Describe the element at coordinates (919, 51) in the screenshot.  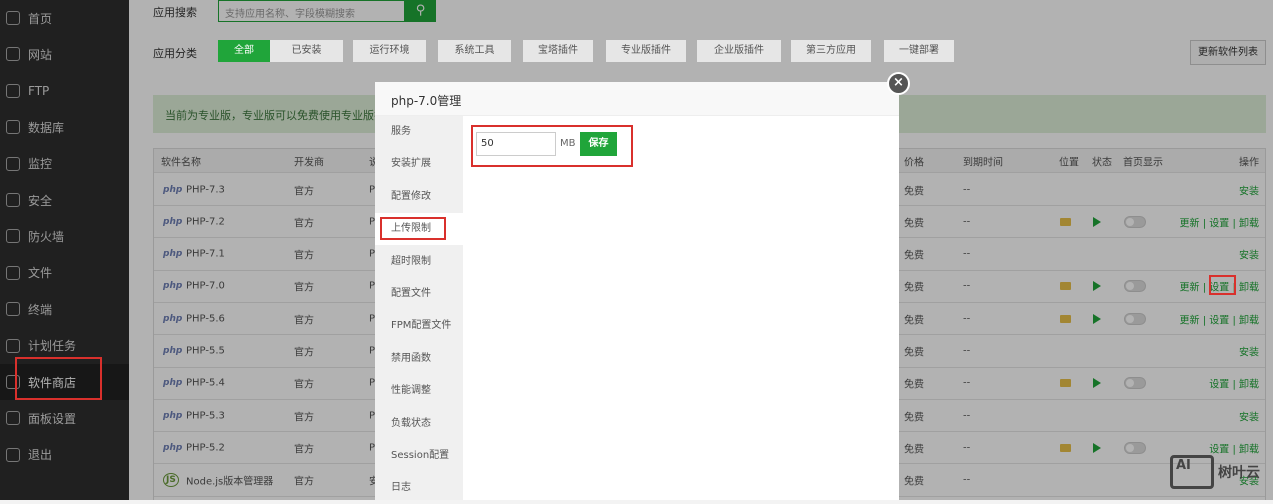
I see `category-tab: 一键部署` at that location.